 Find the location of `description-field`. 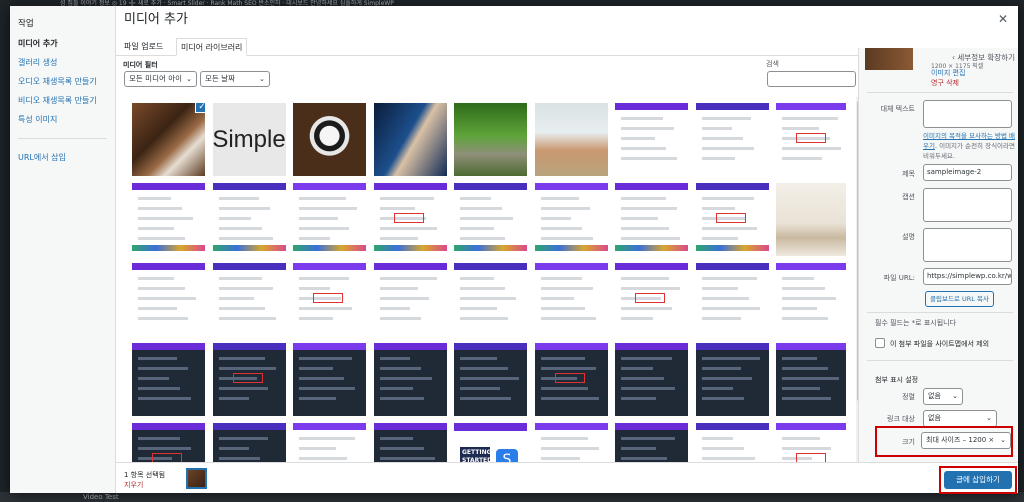

description-field is located at coordinates (967, 245).